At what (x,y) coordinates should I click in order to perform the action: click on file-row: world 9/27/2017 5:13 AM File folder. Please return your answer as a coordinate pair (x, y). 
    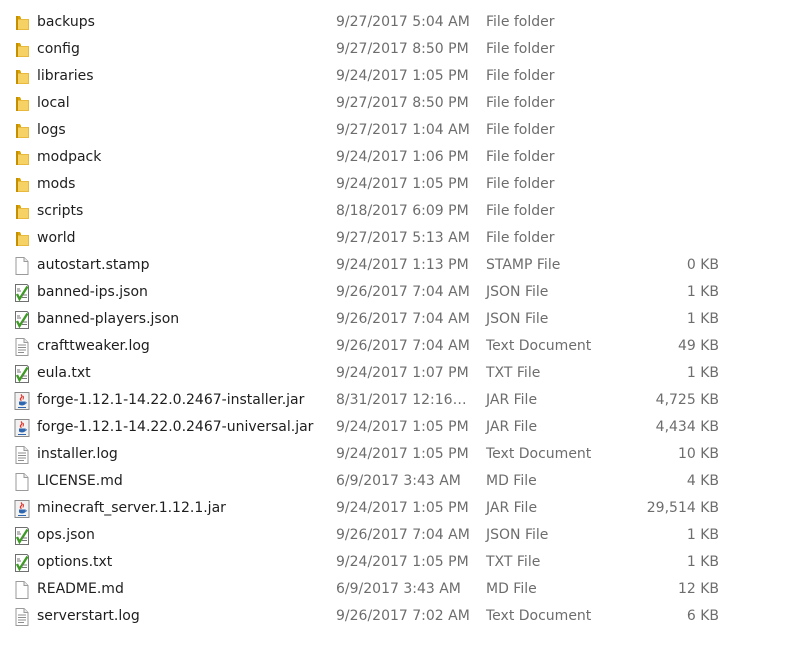
    Looking at the image, I should click on (404, 239).